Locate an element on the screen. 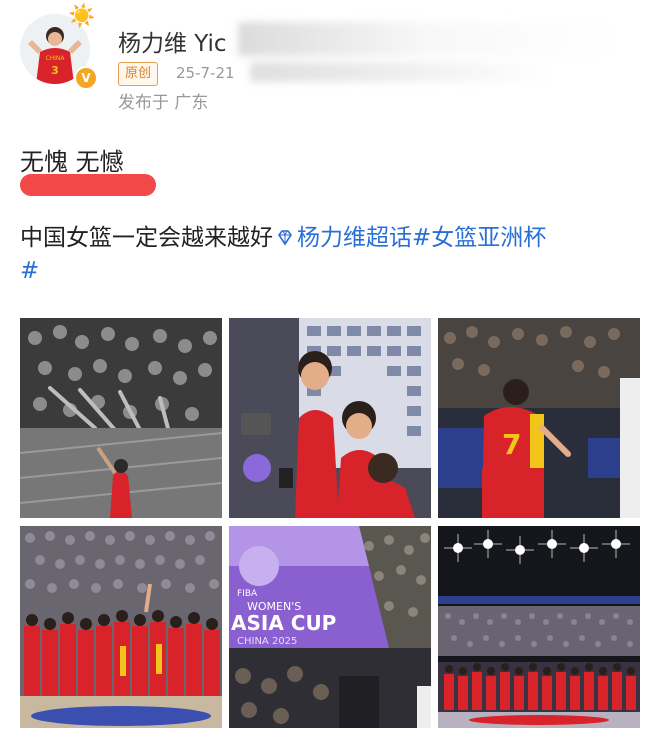  hashtag-link: #女篮亚洲杯 is located at coordinates (479, 238).